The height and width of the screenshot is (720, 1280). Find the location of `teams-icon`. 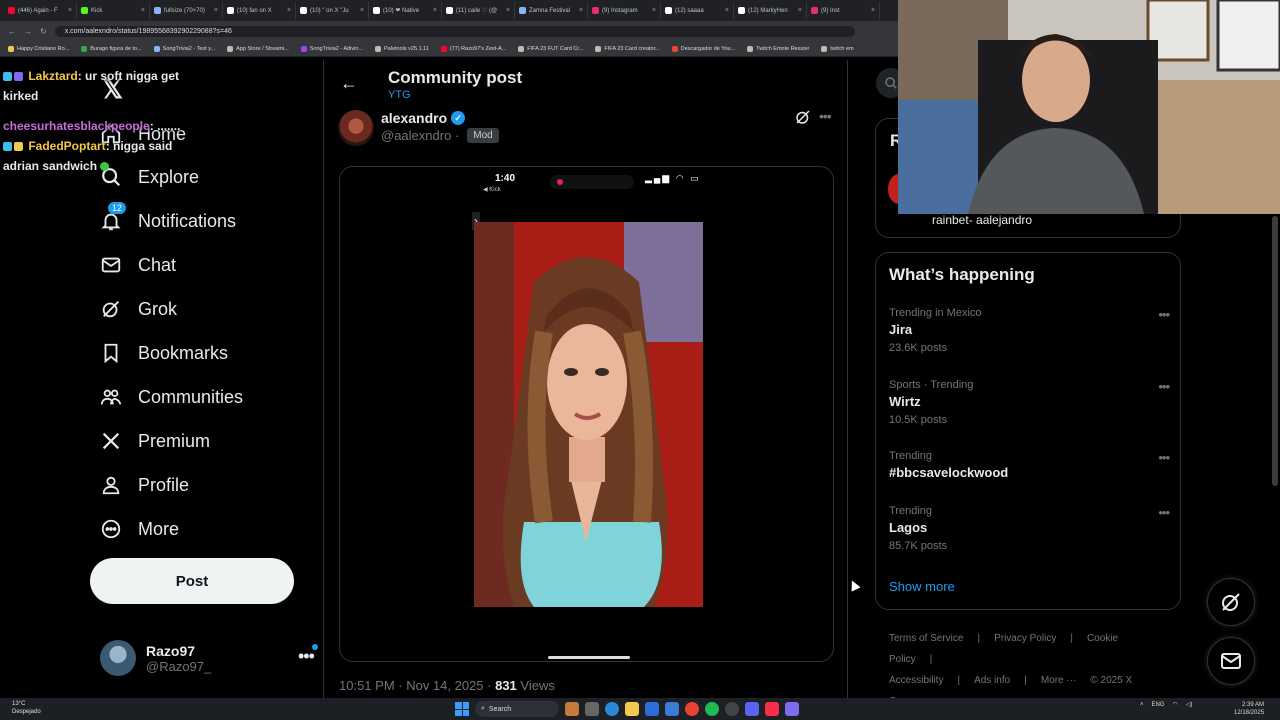

teams-icon is located at coordinates (792, 709).